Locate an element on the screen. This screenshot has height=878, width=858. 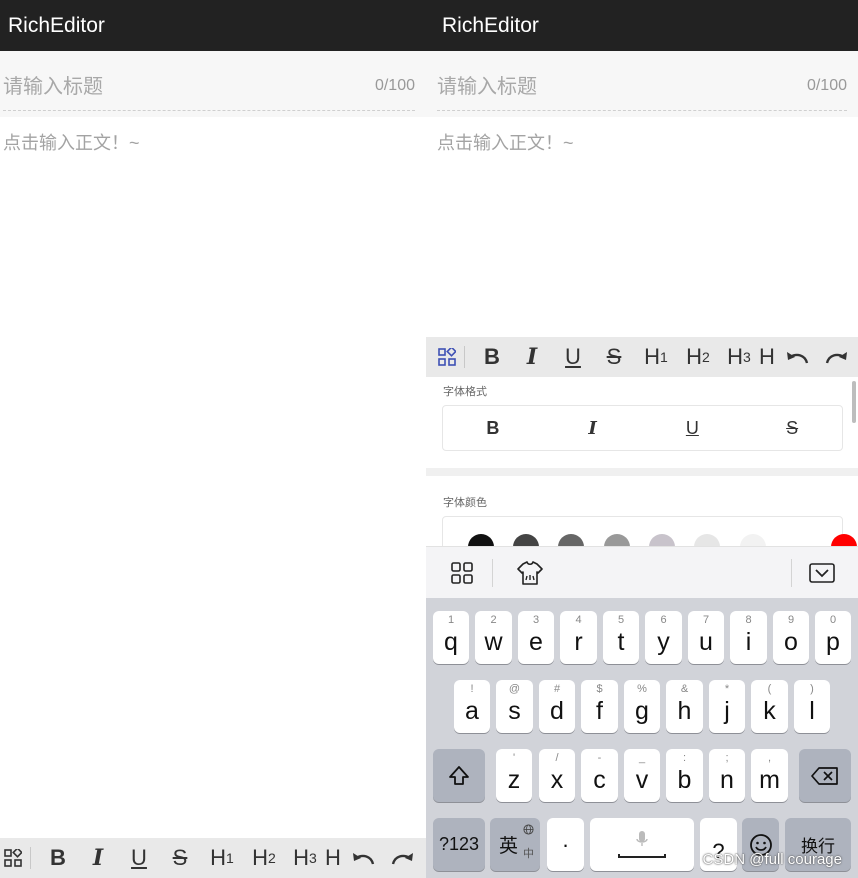
skin-icon is located at coordinates (530, 573).